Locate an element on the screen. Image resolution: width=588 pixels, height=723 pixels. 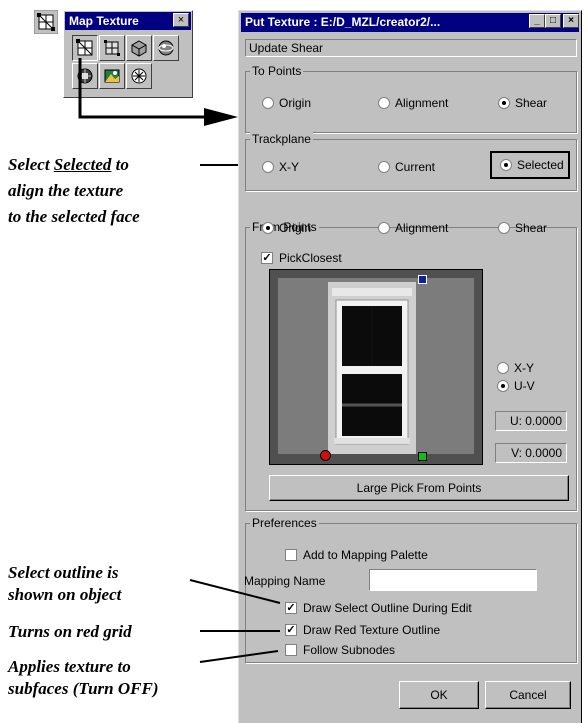
annotation-grid: Turns on red grid is located at coordinates (70, 631).